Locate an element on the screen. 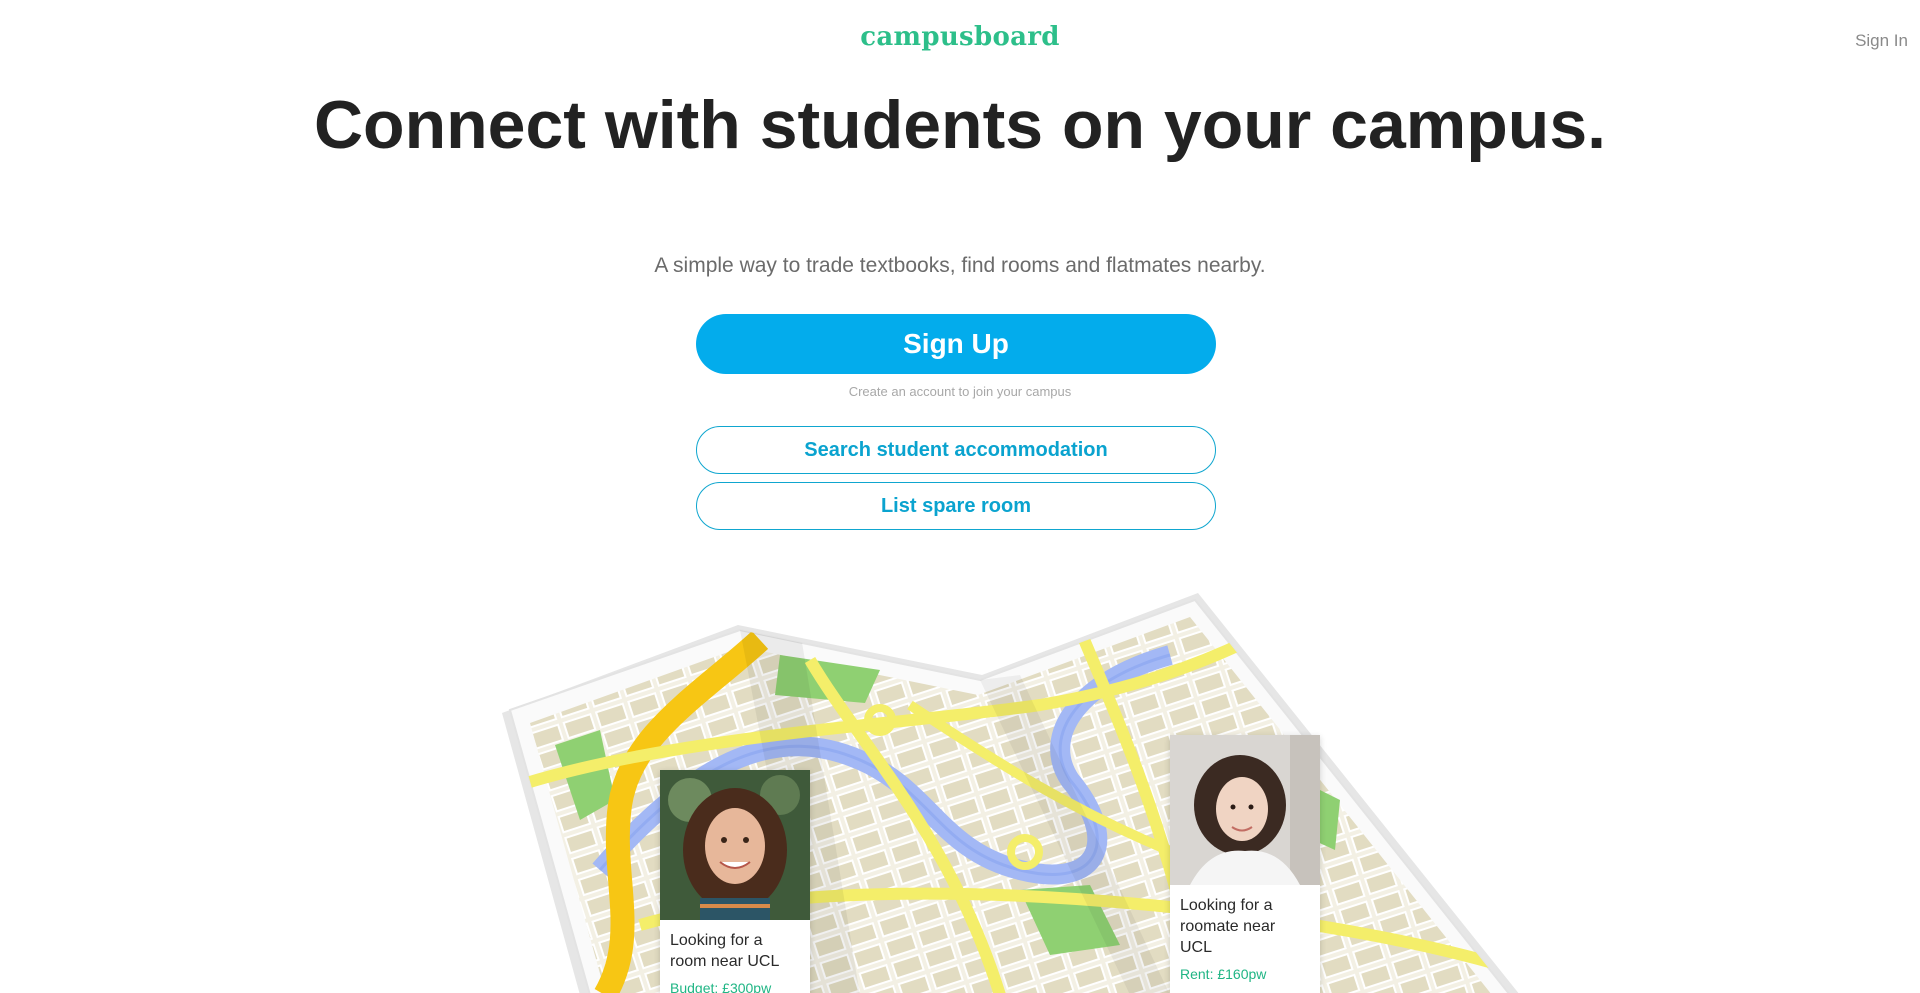  sign-up-caption: Create an account to join your campus is located at coordinates (960, 391).